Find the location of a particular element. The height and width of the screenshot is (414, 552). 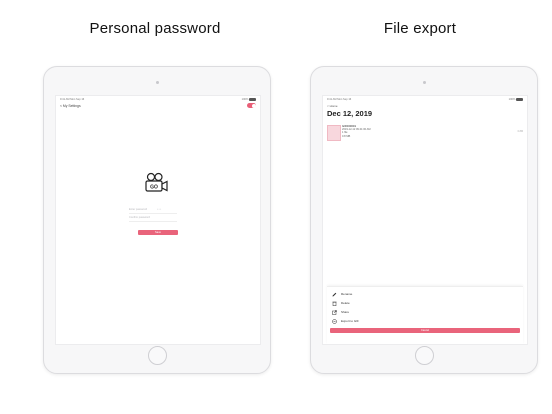

rename-menu-item: Rename is located at coordinates (342, 294).